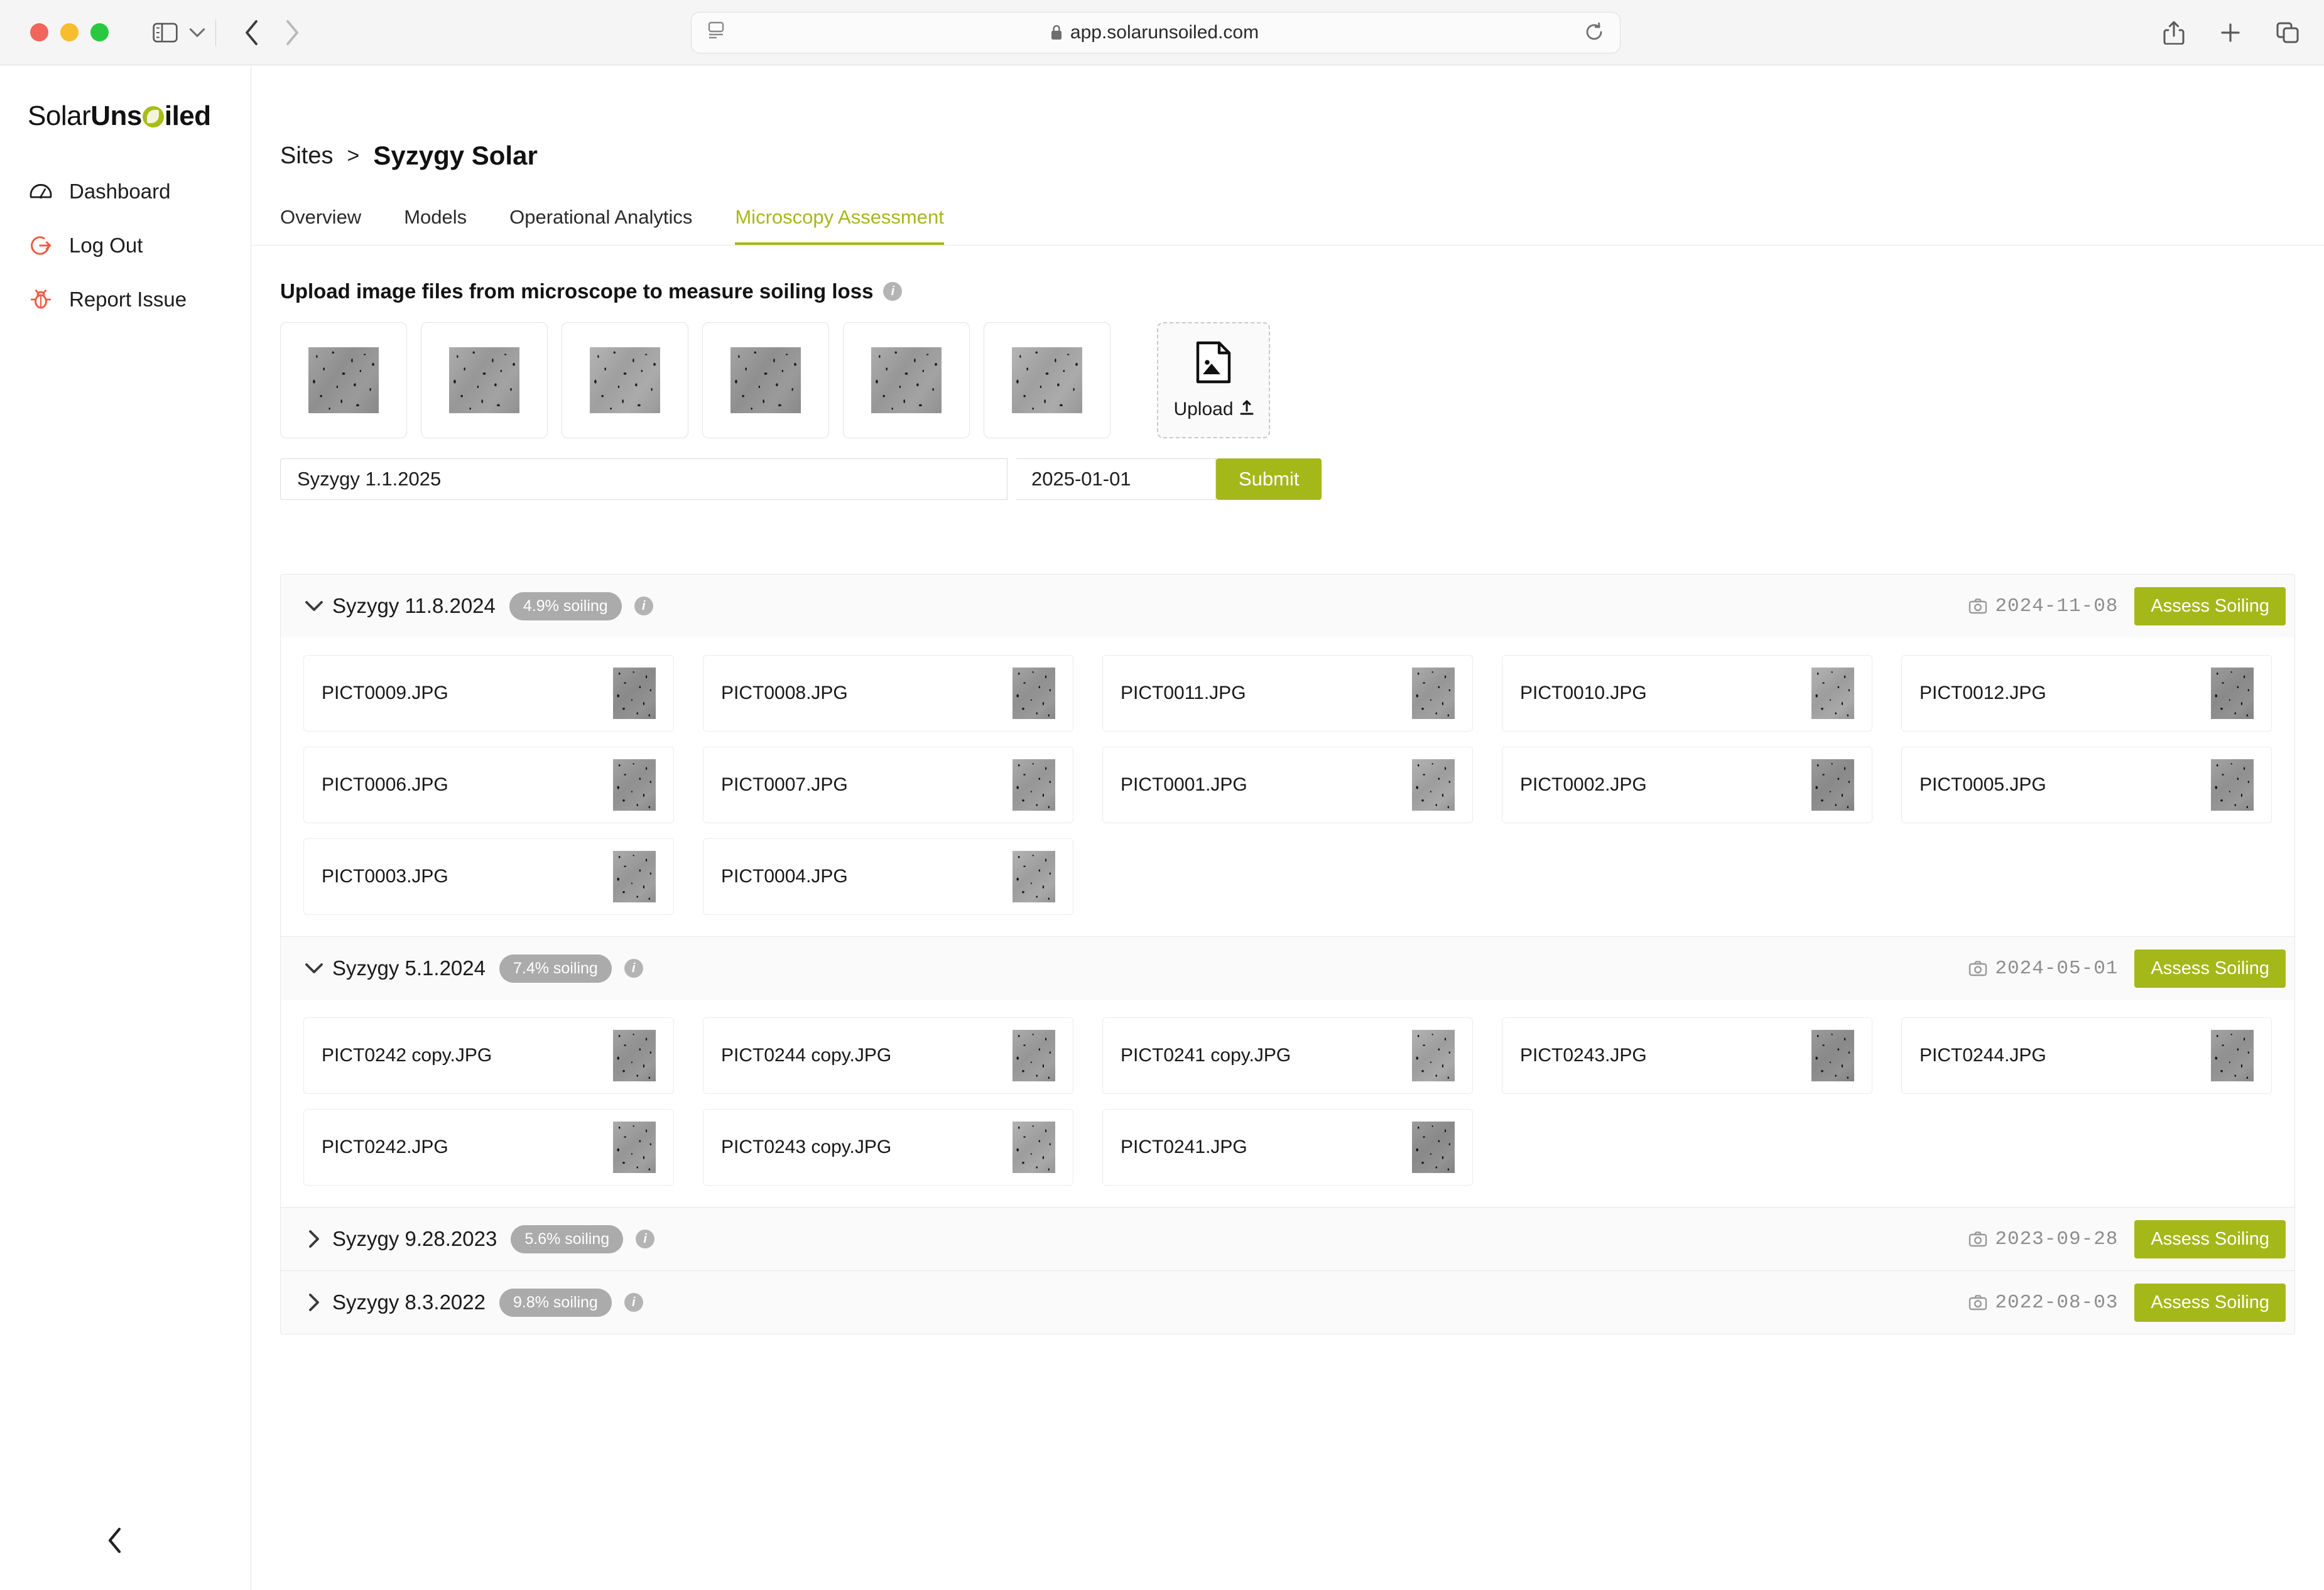 This screenshot has height=1590, width=2324. I want to click on lock-icon, so click(1056, 32).